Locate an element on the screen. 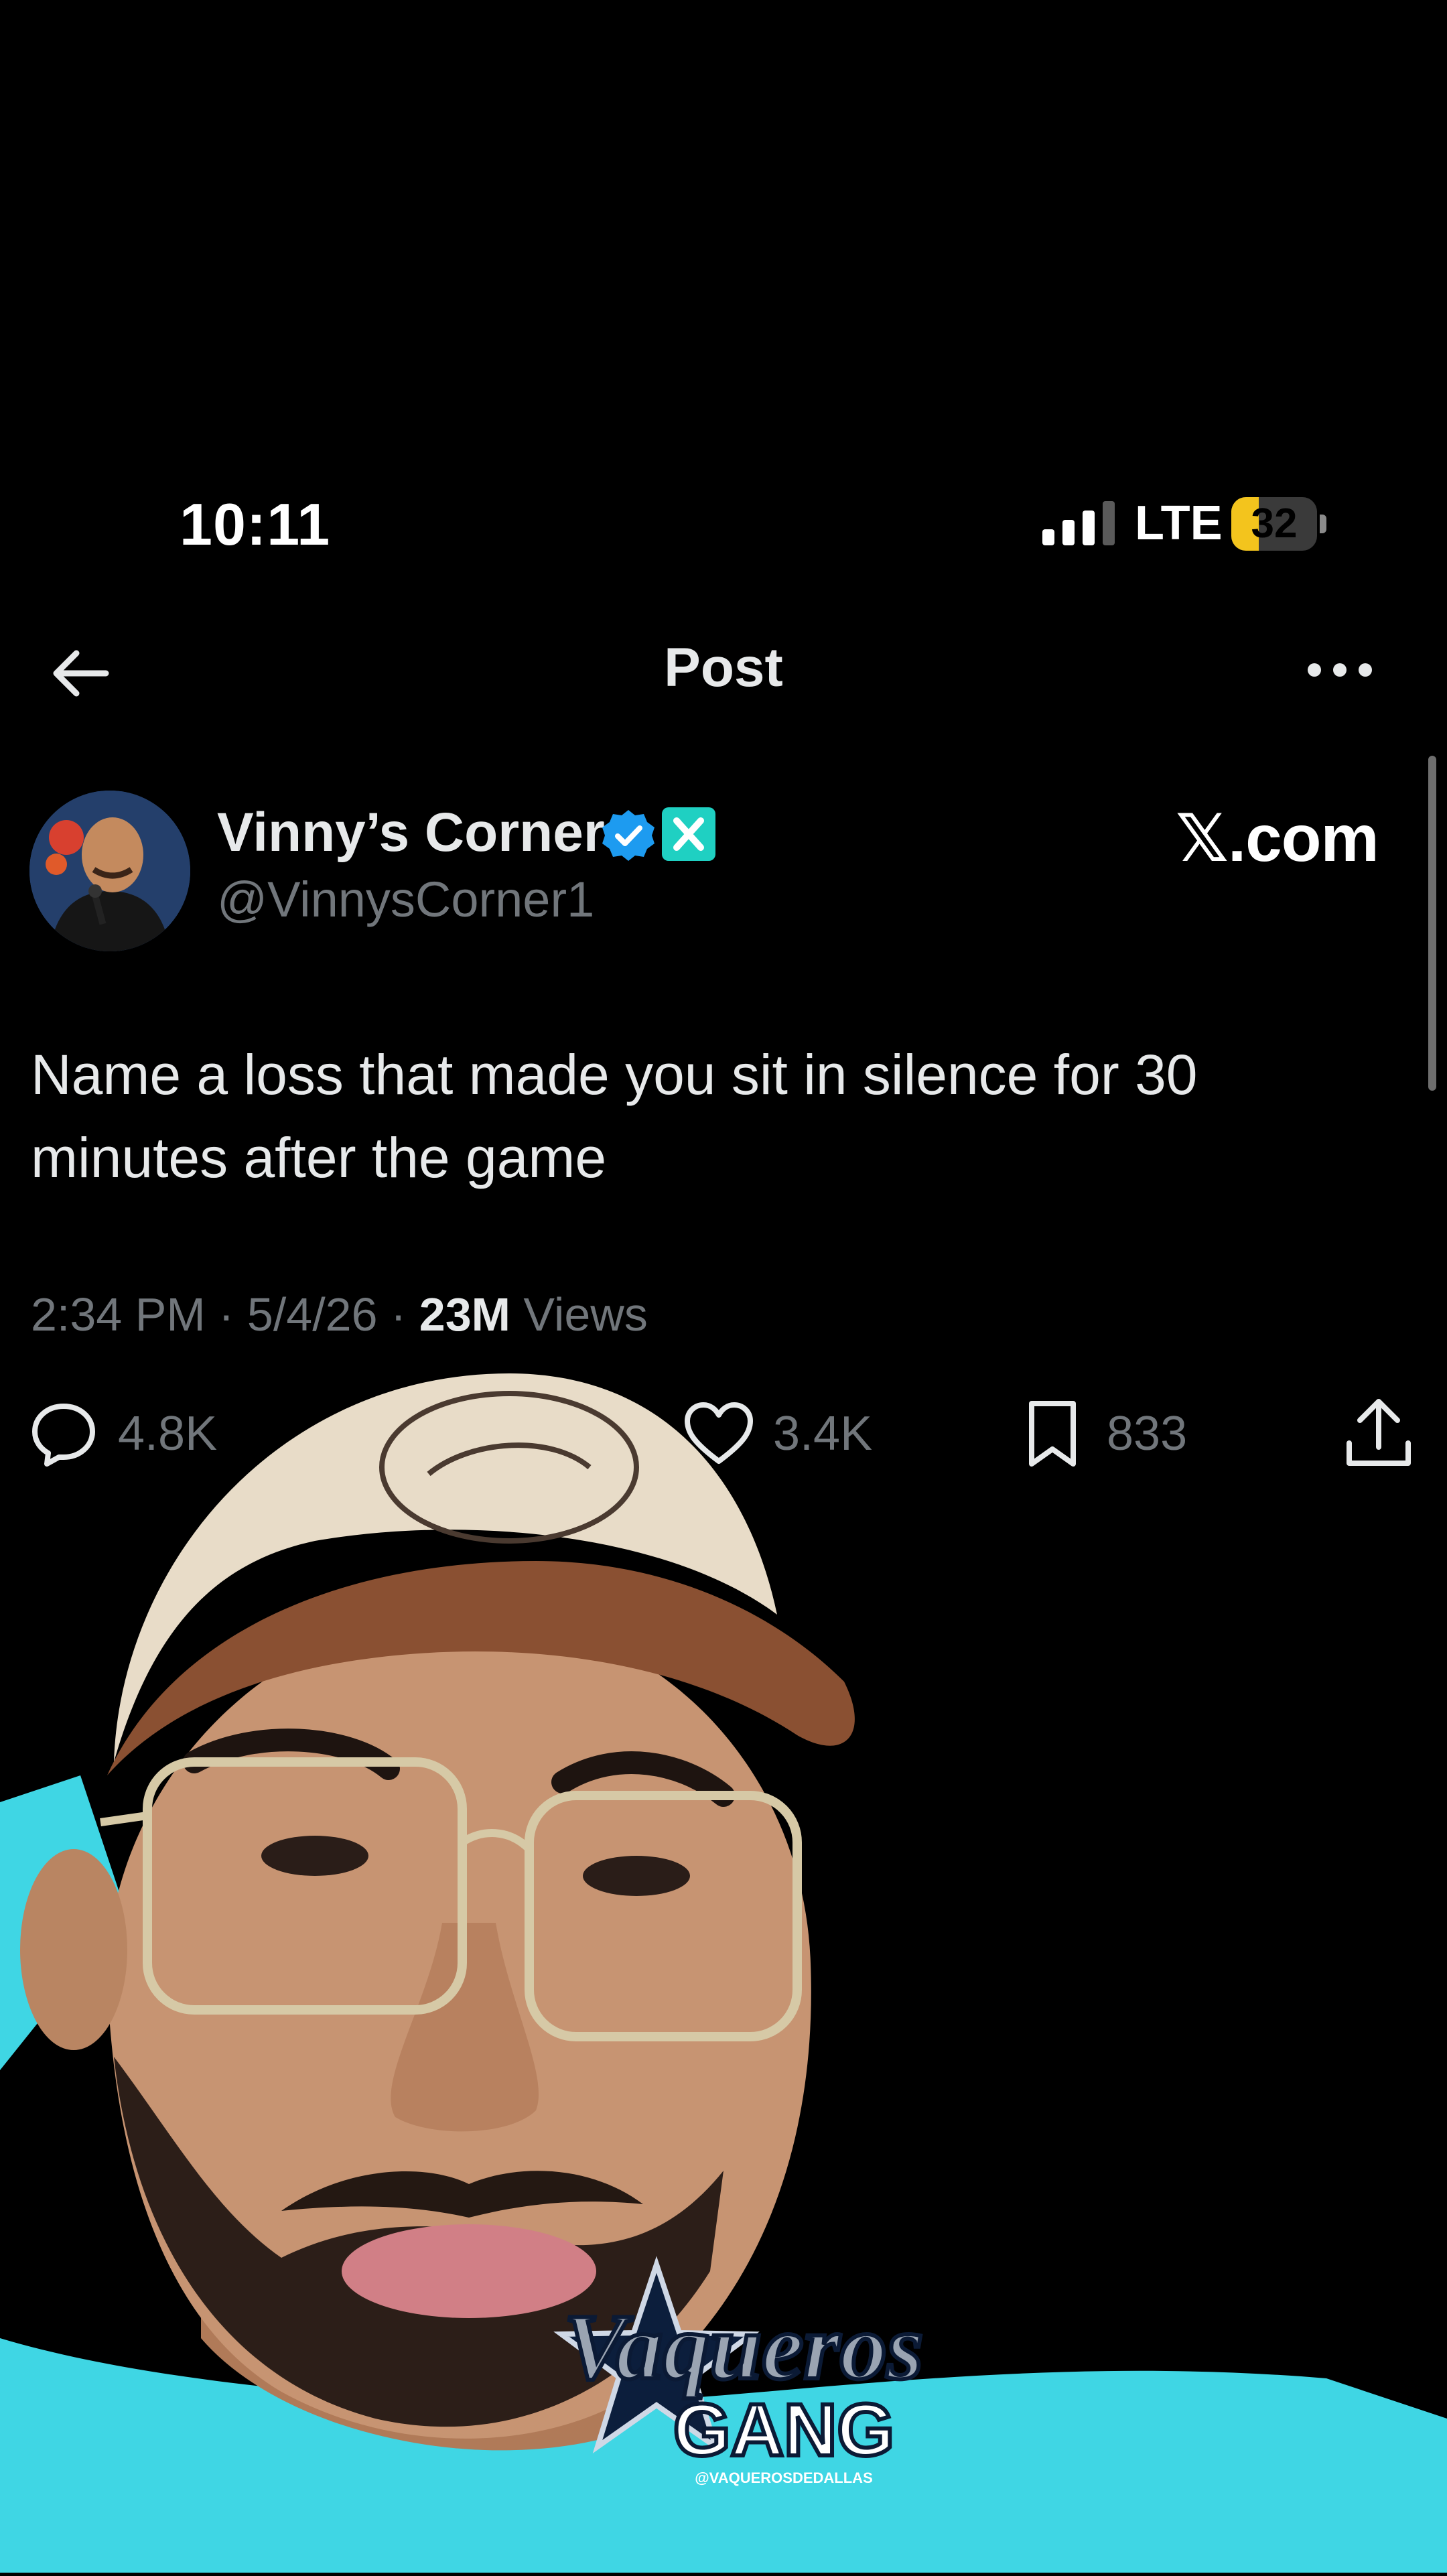  author-display-name: Vinny’s Corner is located at coordinates (411, 832).